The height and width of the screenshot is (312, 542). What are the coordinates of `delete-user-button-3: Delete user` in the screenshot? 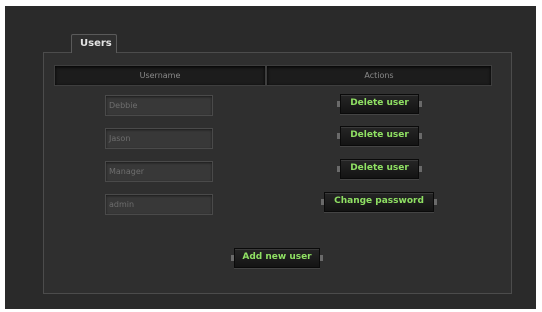 It's located at (379, 169).